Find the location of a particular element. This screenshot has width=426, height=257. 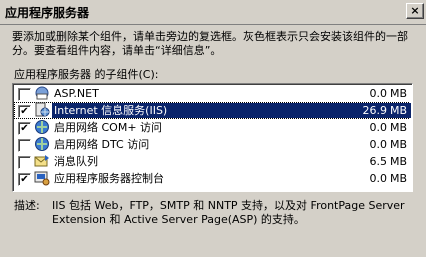

component-name: 启用网络 COM+ 访问 is located at coordinates (108, 127).